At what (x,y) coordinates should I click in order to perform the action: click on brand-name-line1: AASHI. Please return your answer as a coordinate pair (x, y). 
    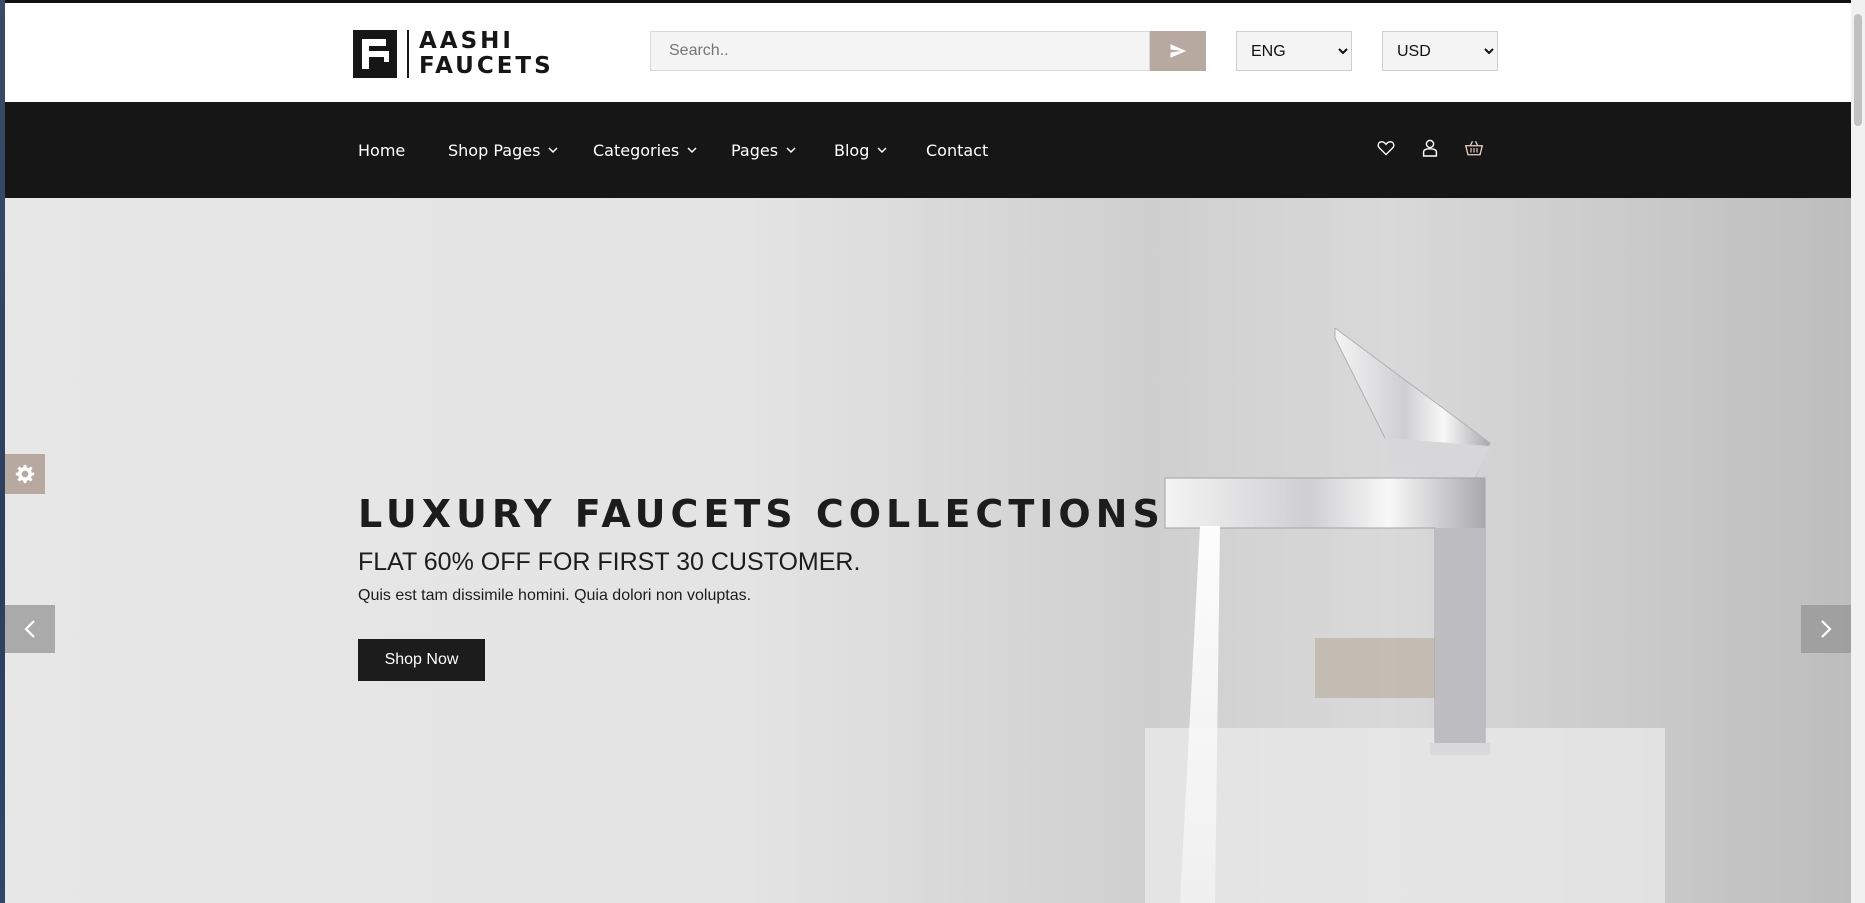
    Looking at the image, I should click on (466, 41).